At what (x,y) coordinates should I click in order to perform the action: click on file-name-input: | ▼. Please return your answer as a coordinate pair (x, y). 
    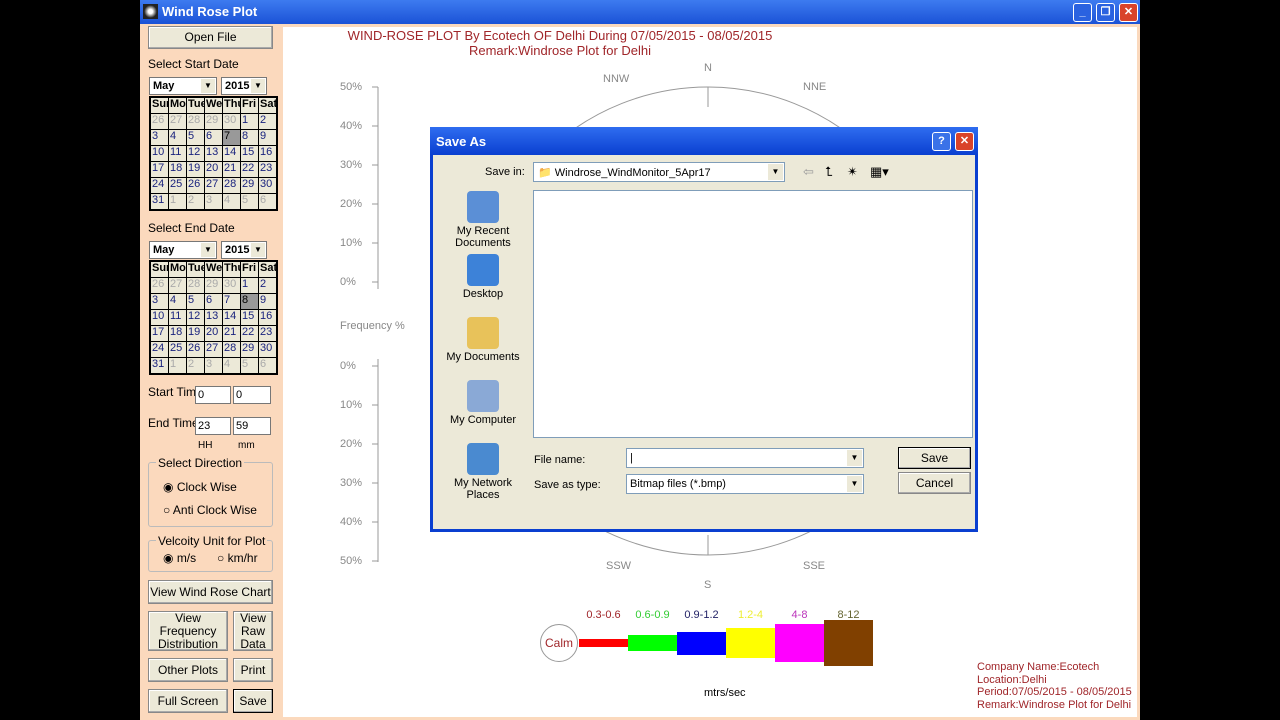
    Looking at the image, I should click on (745, 458).